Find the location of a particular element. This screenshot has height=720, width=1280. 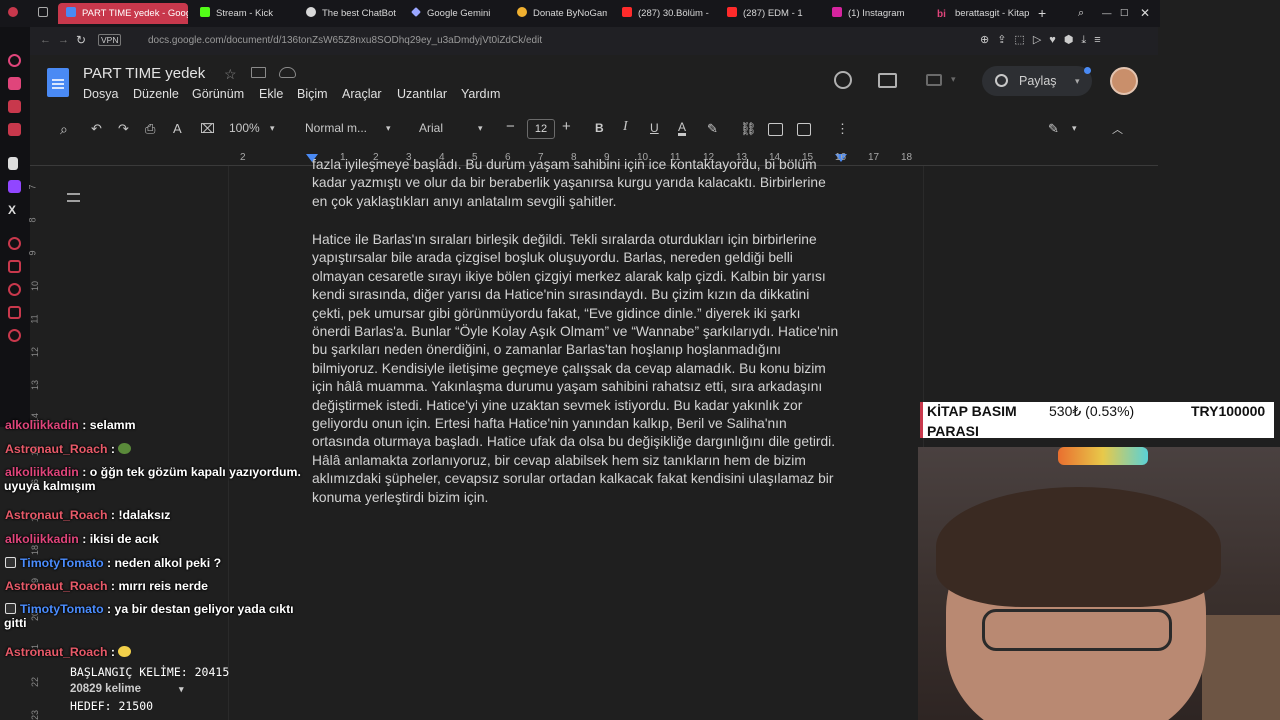

ruler-number: 2 is located at coordinates (243, 157).